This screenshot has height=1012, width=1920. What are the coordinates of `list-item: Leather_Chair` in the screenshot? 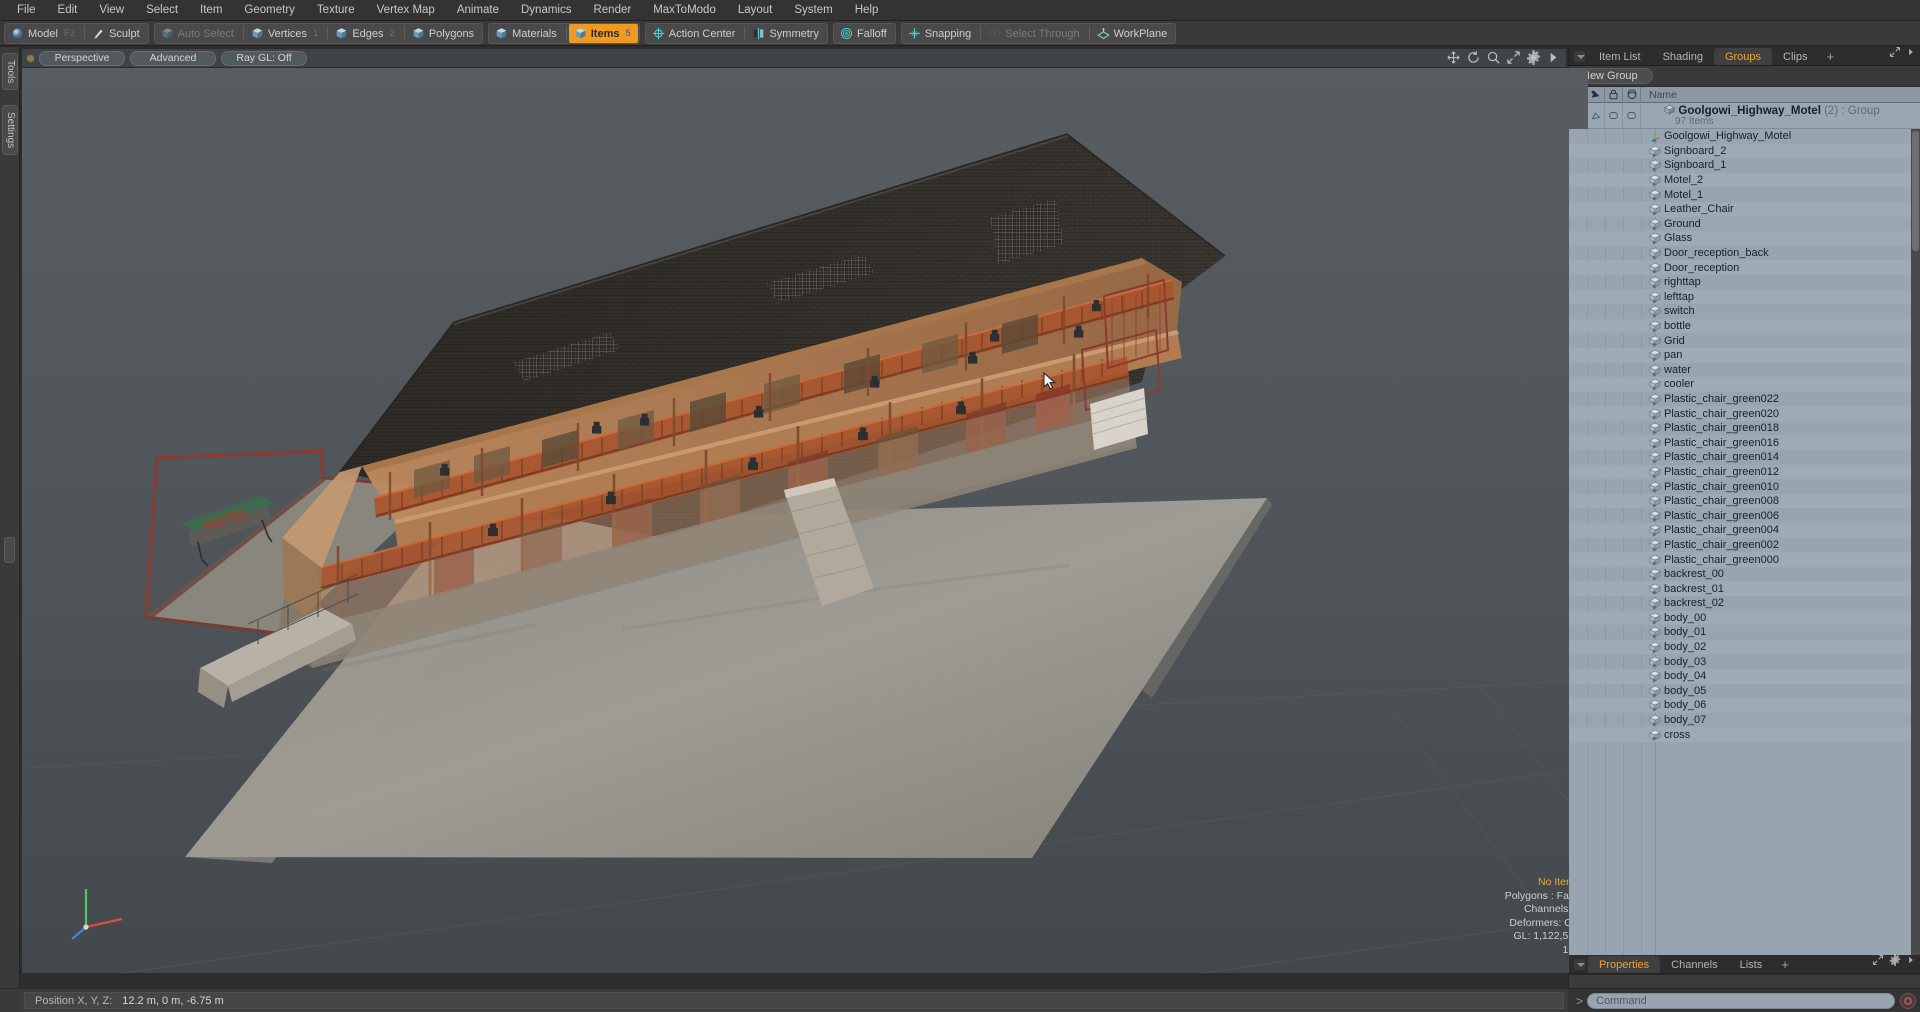 It's located at (1744, 209).